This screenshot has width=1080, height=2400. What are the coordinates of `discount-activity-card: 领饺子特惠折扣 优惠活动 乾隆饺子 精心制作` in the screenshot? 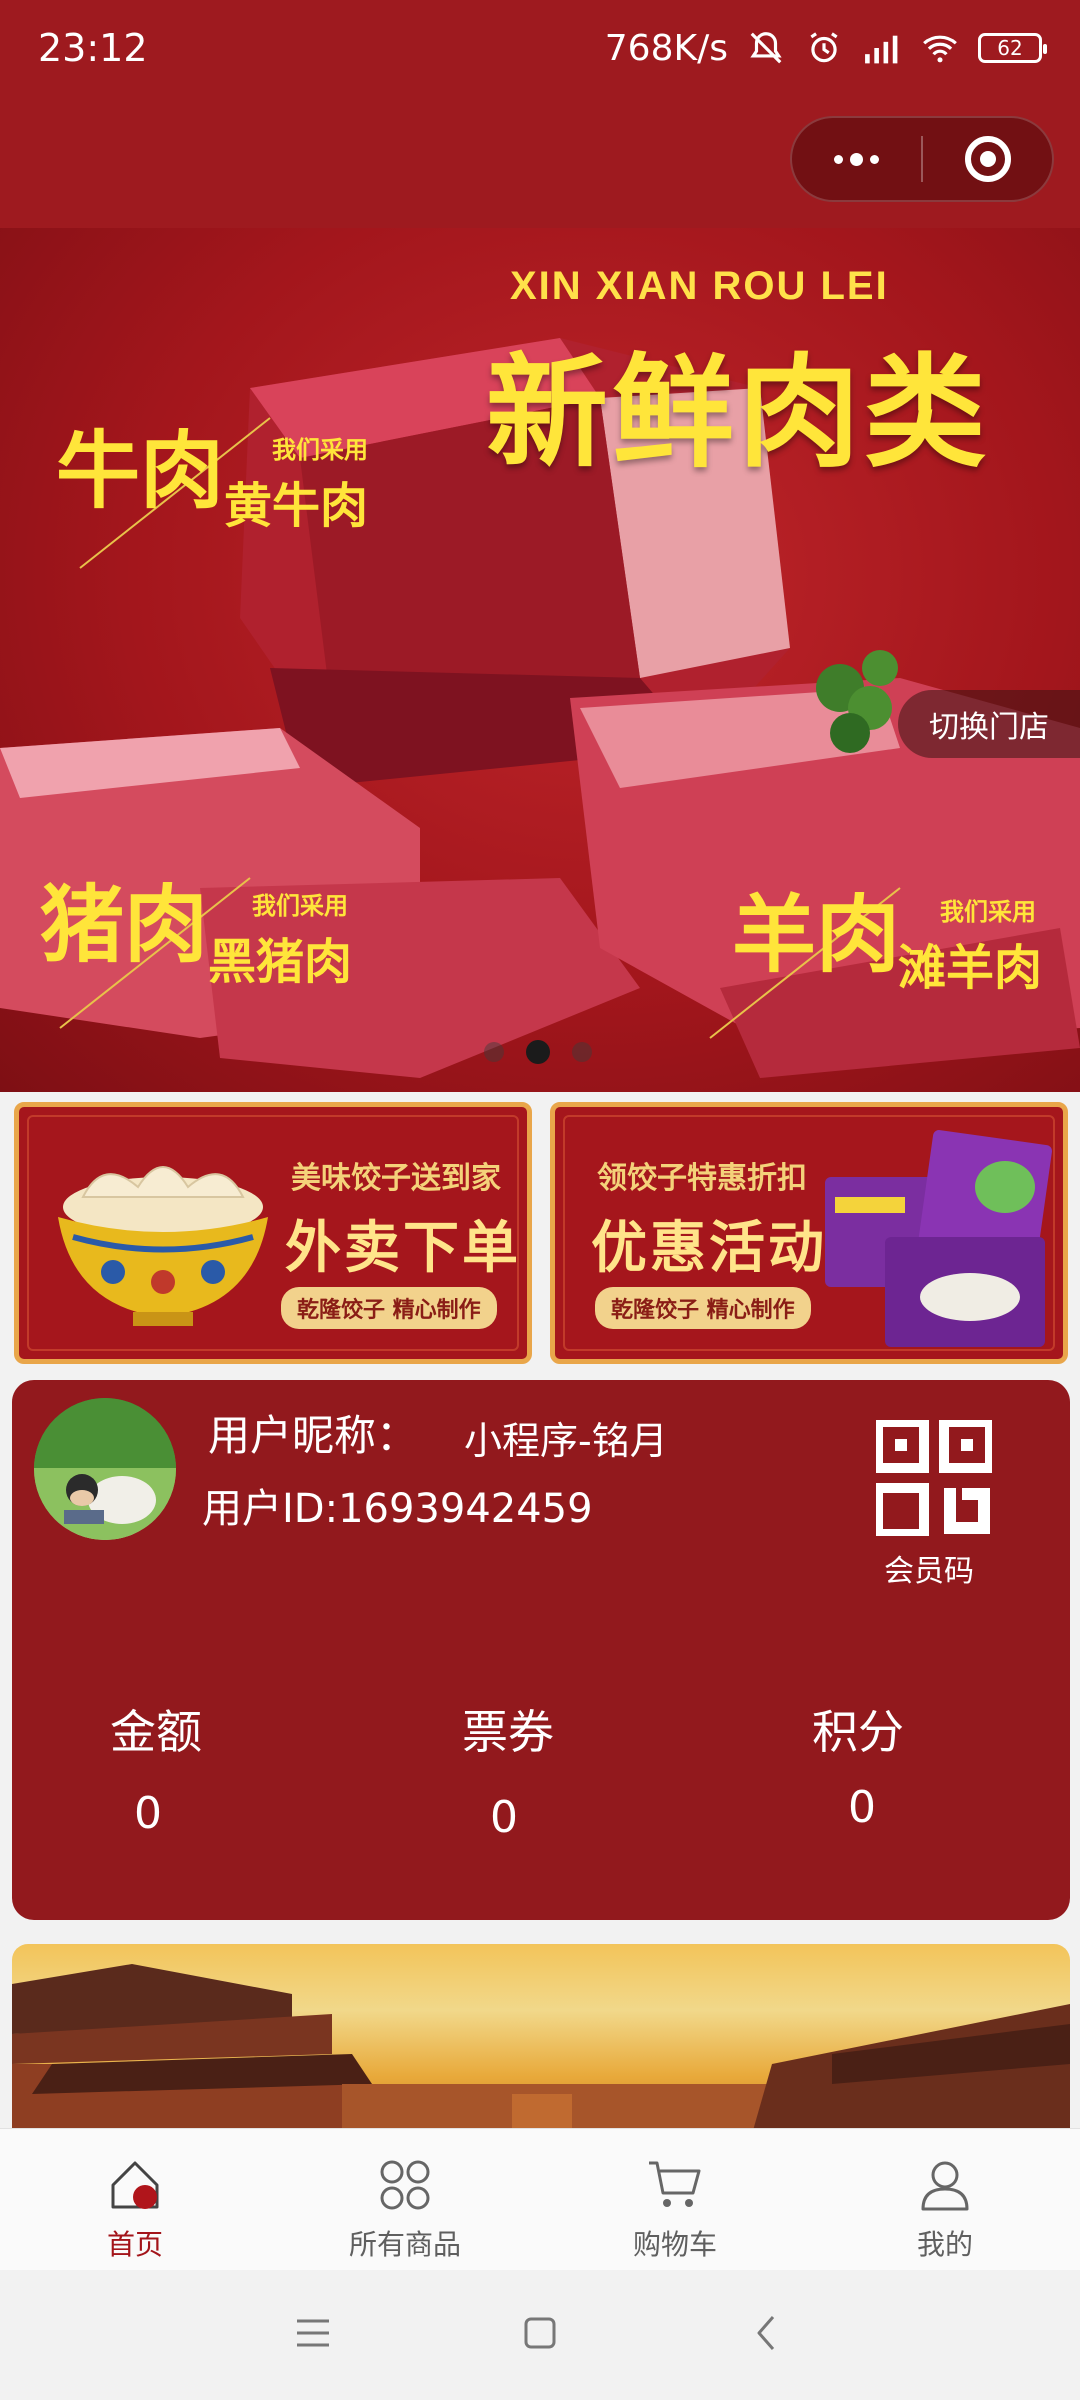 It's located at (809, 1233).